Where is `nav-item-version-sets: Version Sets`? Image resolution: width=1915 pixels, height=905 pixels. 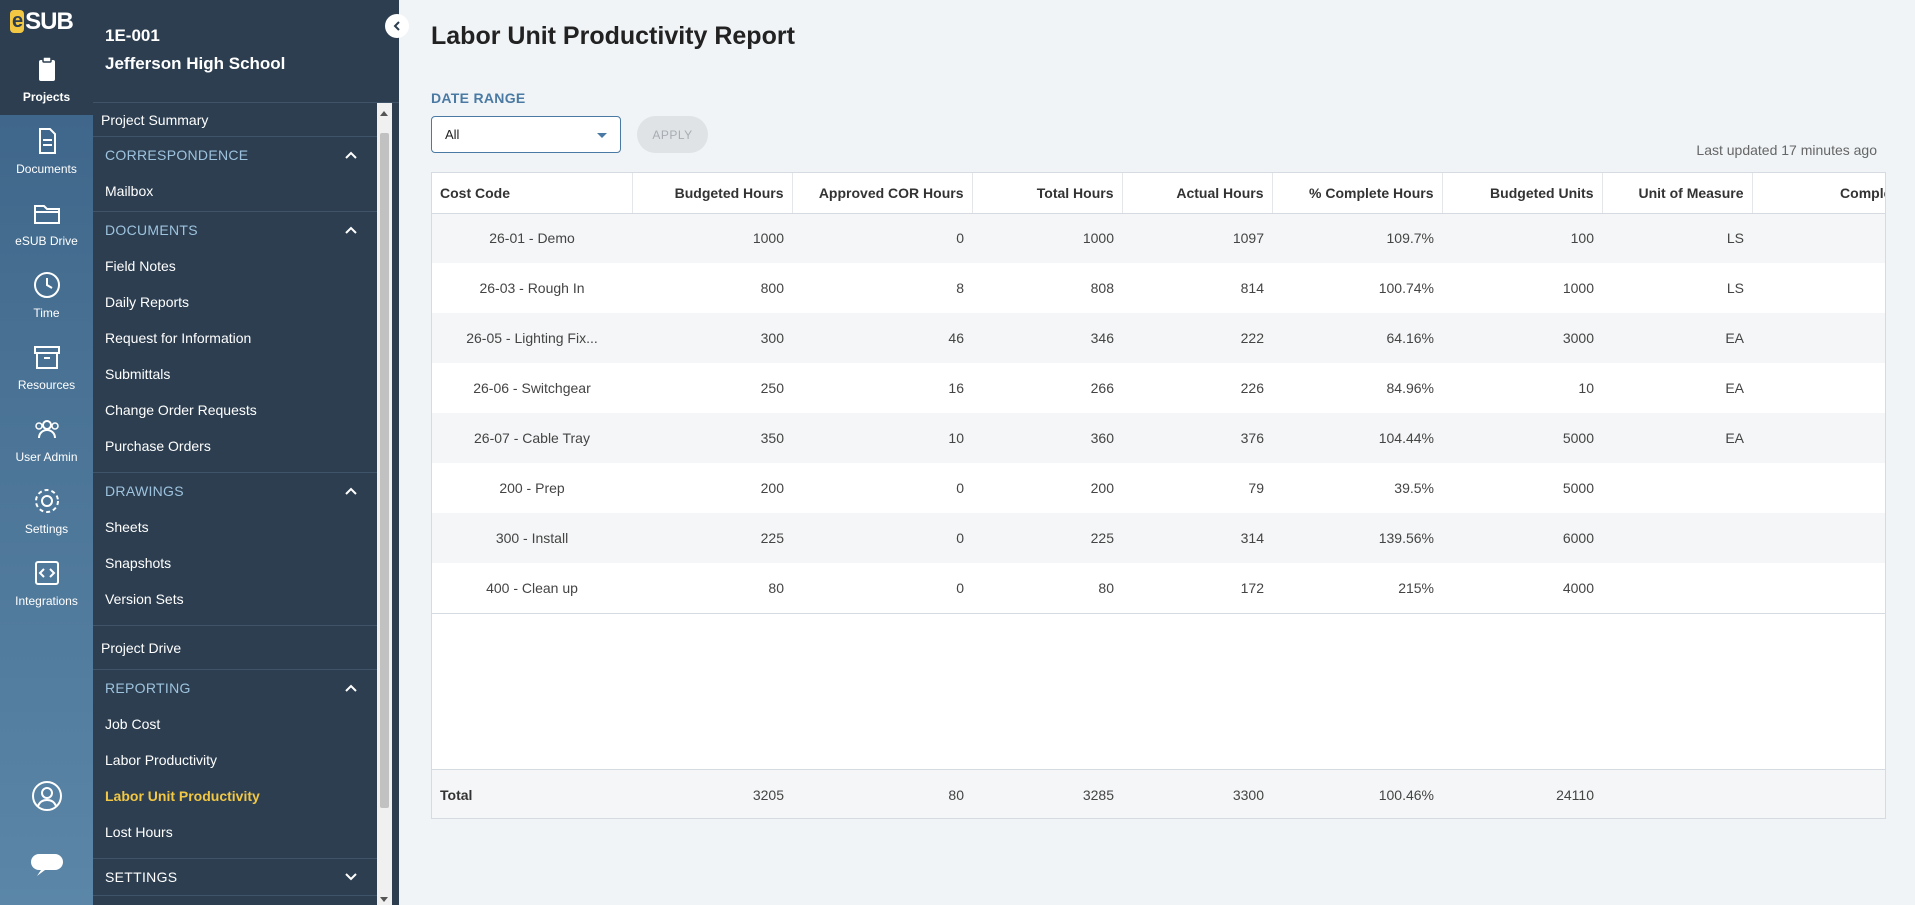 nav-item-version-sets: Version Sets is located at coordinates (235, 599).